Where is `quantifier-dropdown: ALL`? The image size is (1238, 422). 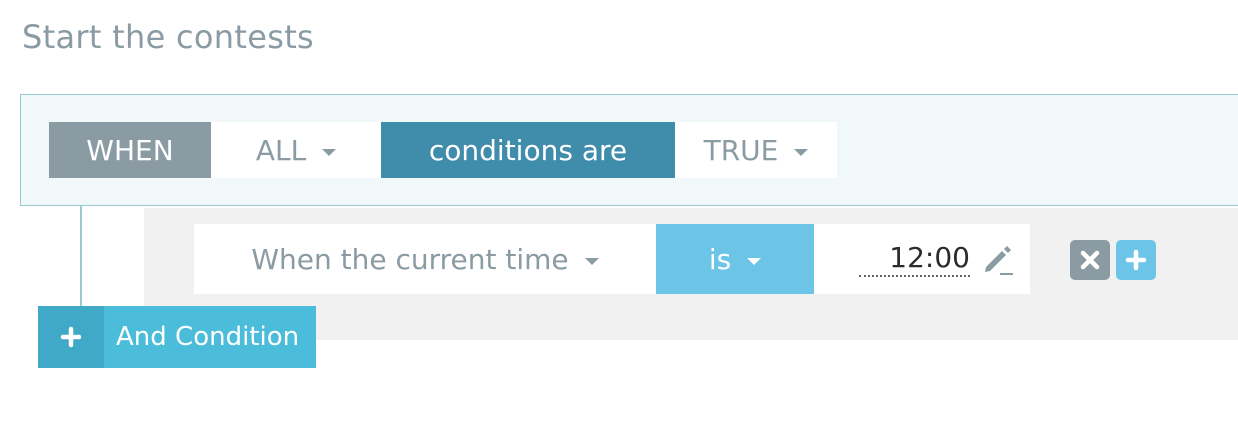 quantifier-dropdown: ALL is located at coordinates (296, 150).